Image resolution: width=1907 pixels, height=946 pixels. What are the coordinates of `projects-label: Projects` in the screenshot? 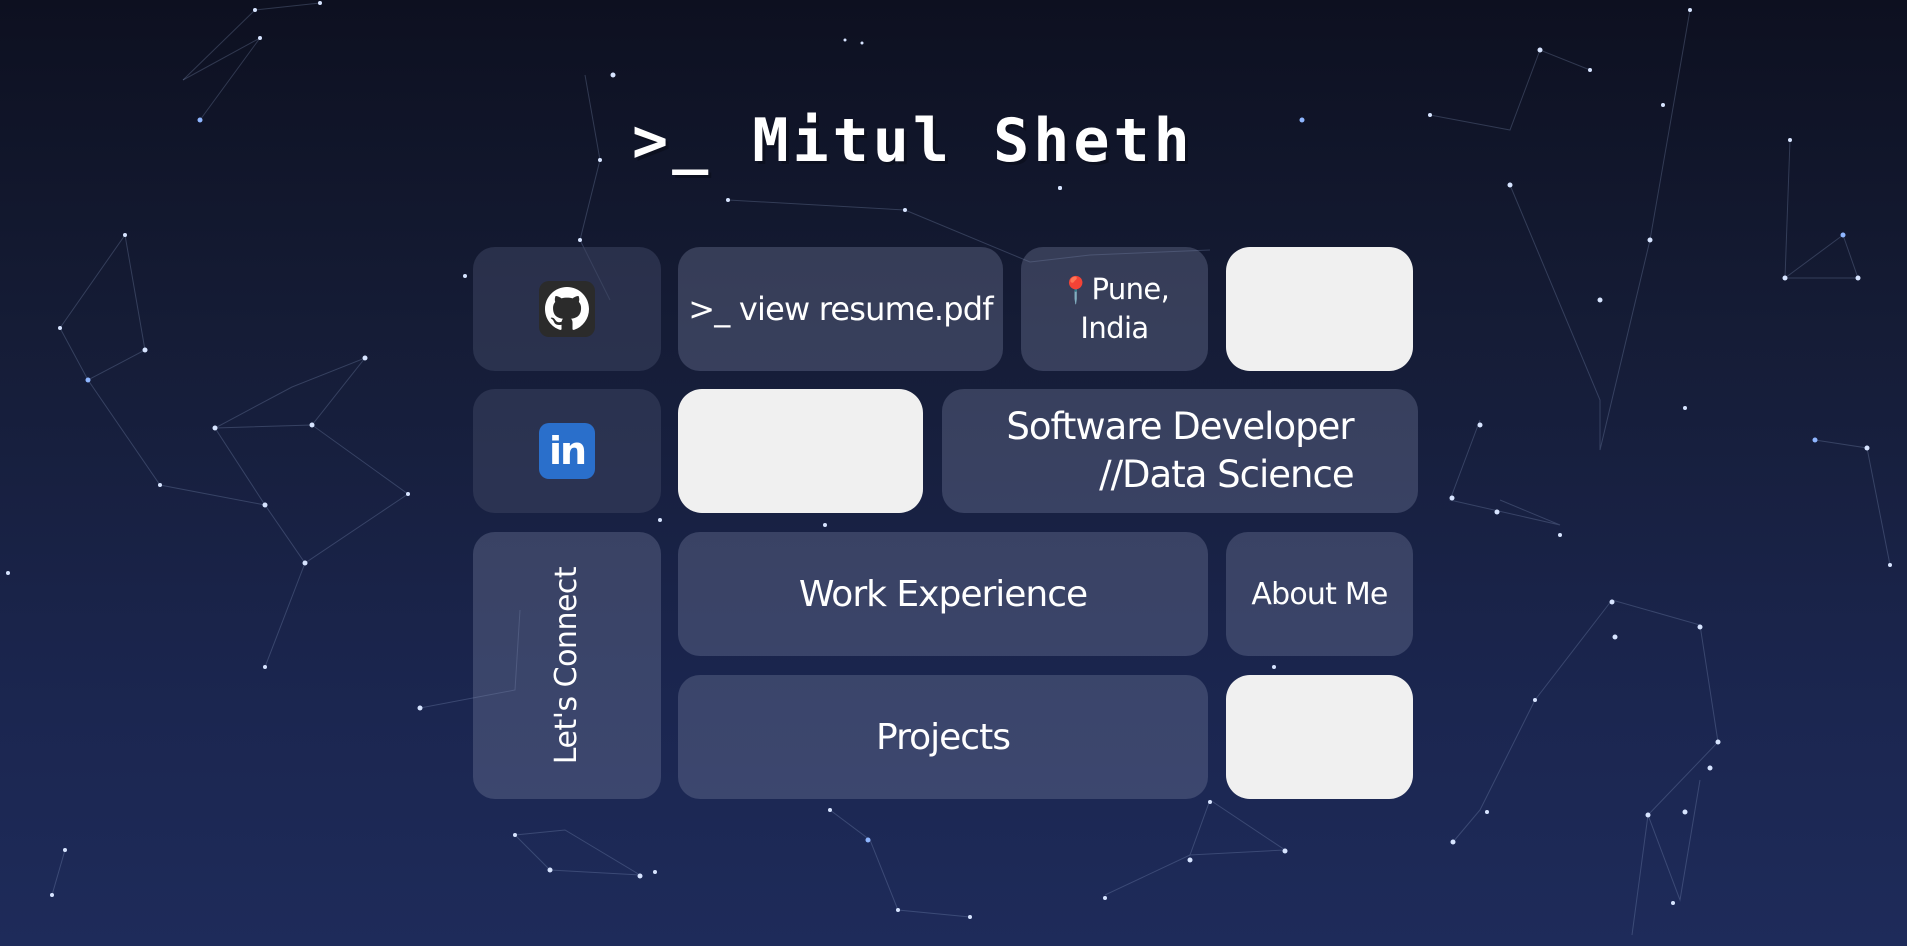 It's located at (943, 737).